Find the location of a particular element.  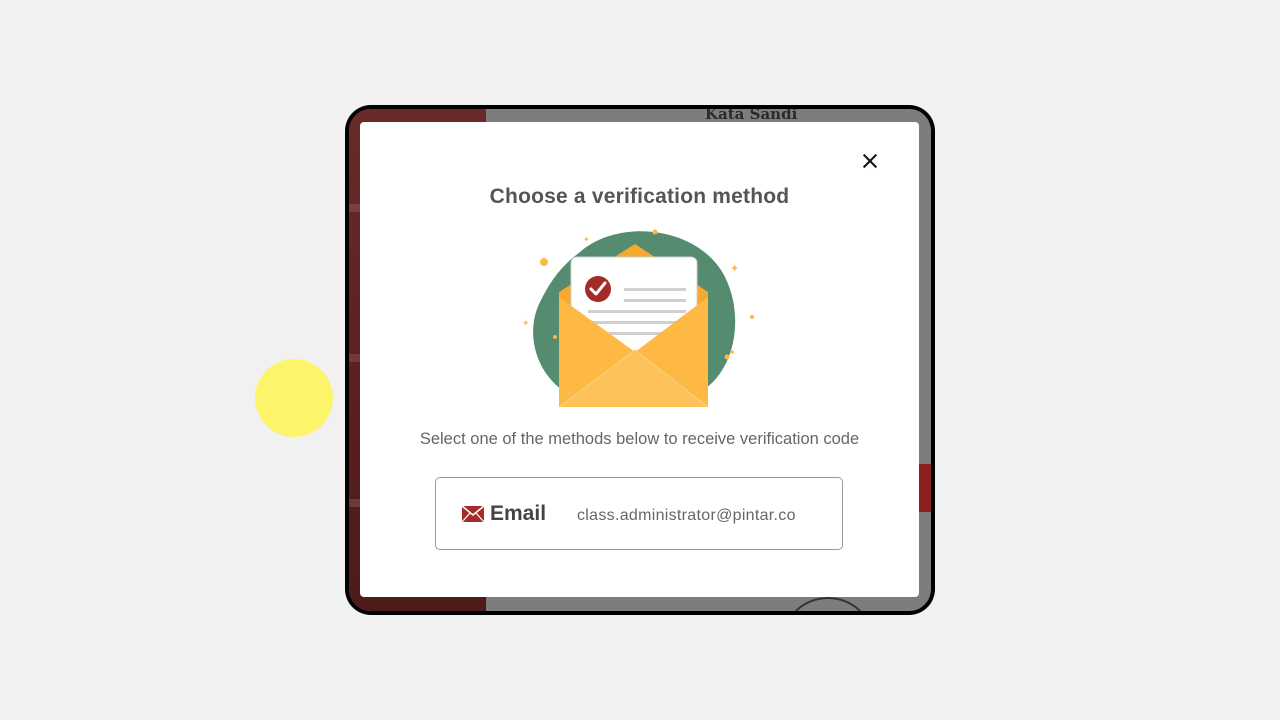

close-button is located at coordinates (870, 161).